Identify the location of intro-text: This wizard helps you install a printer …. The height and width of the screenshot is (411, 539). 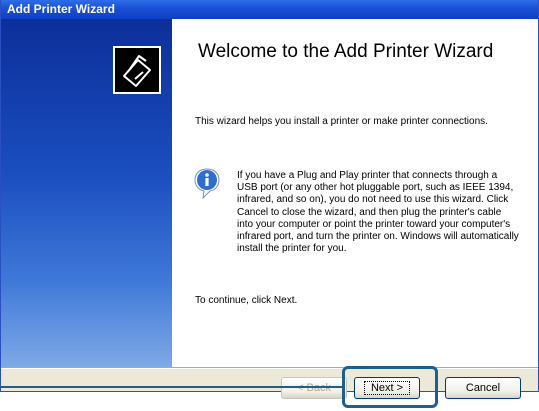
(341, 121).